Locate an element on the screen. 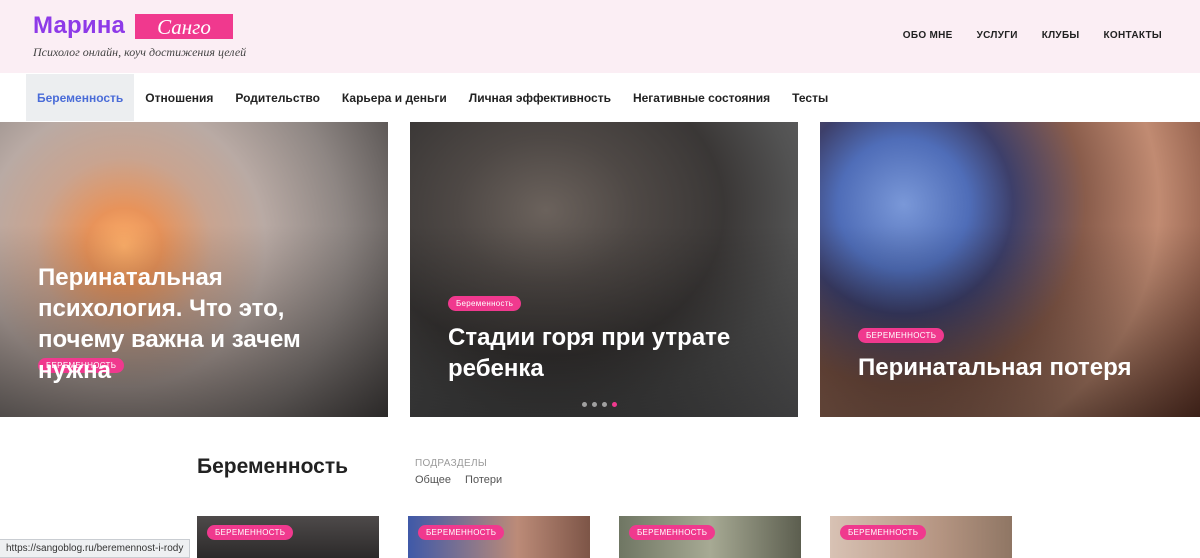 The height and width of the screenshot is (558, 1200). subsections-heading: ПОДРАЗДЕЛЫ is located at coordinates (451, 463).